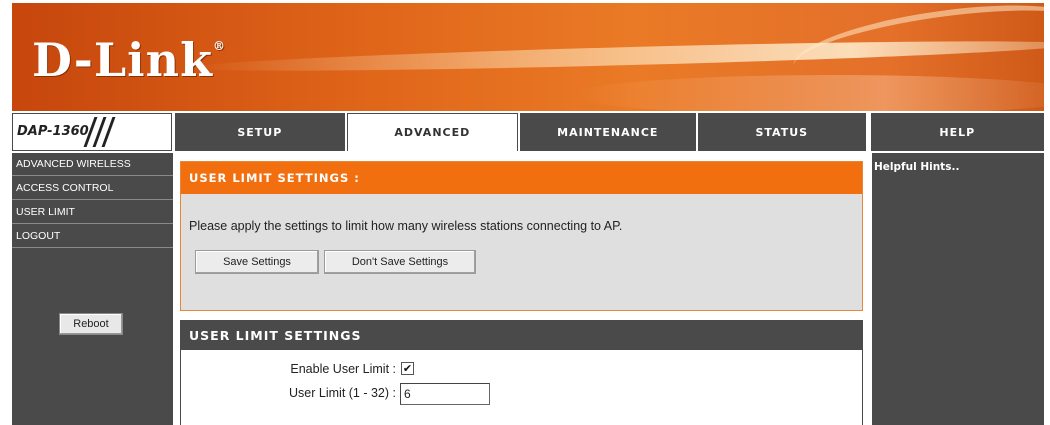  Describe the element at coordinates (99, 132) in the screenshot. I see `slashes-icon` at that location.